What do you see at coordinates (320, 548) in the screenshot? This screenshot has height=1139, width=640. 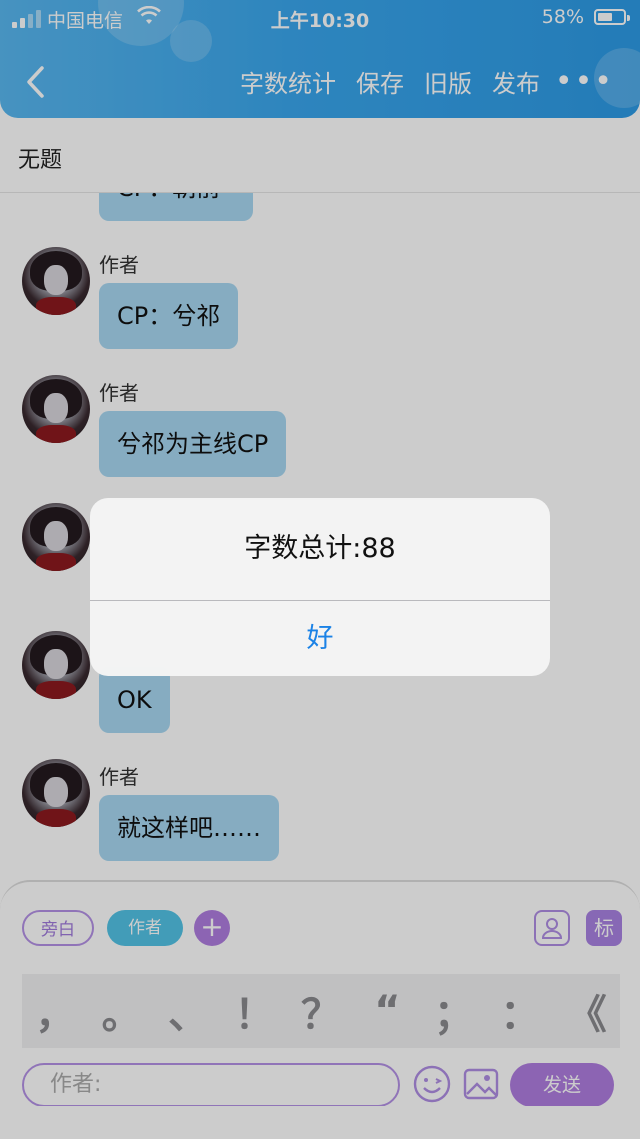 I see `dialog-message: 字数总计:88` at bounding box center [320, 548].